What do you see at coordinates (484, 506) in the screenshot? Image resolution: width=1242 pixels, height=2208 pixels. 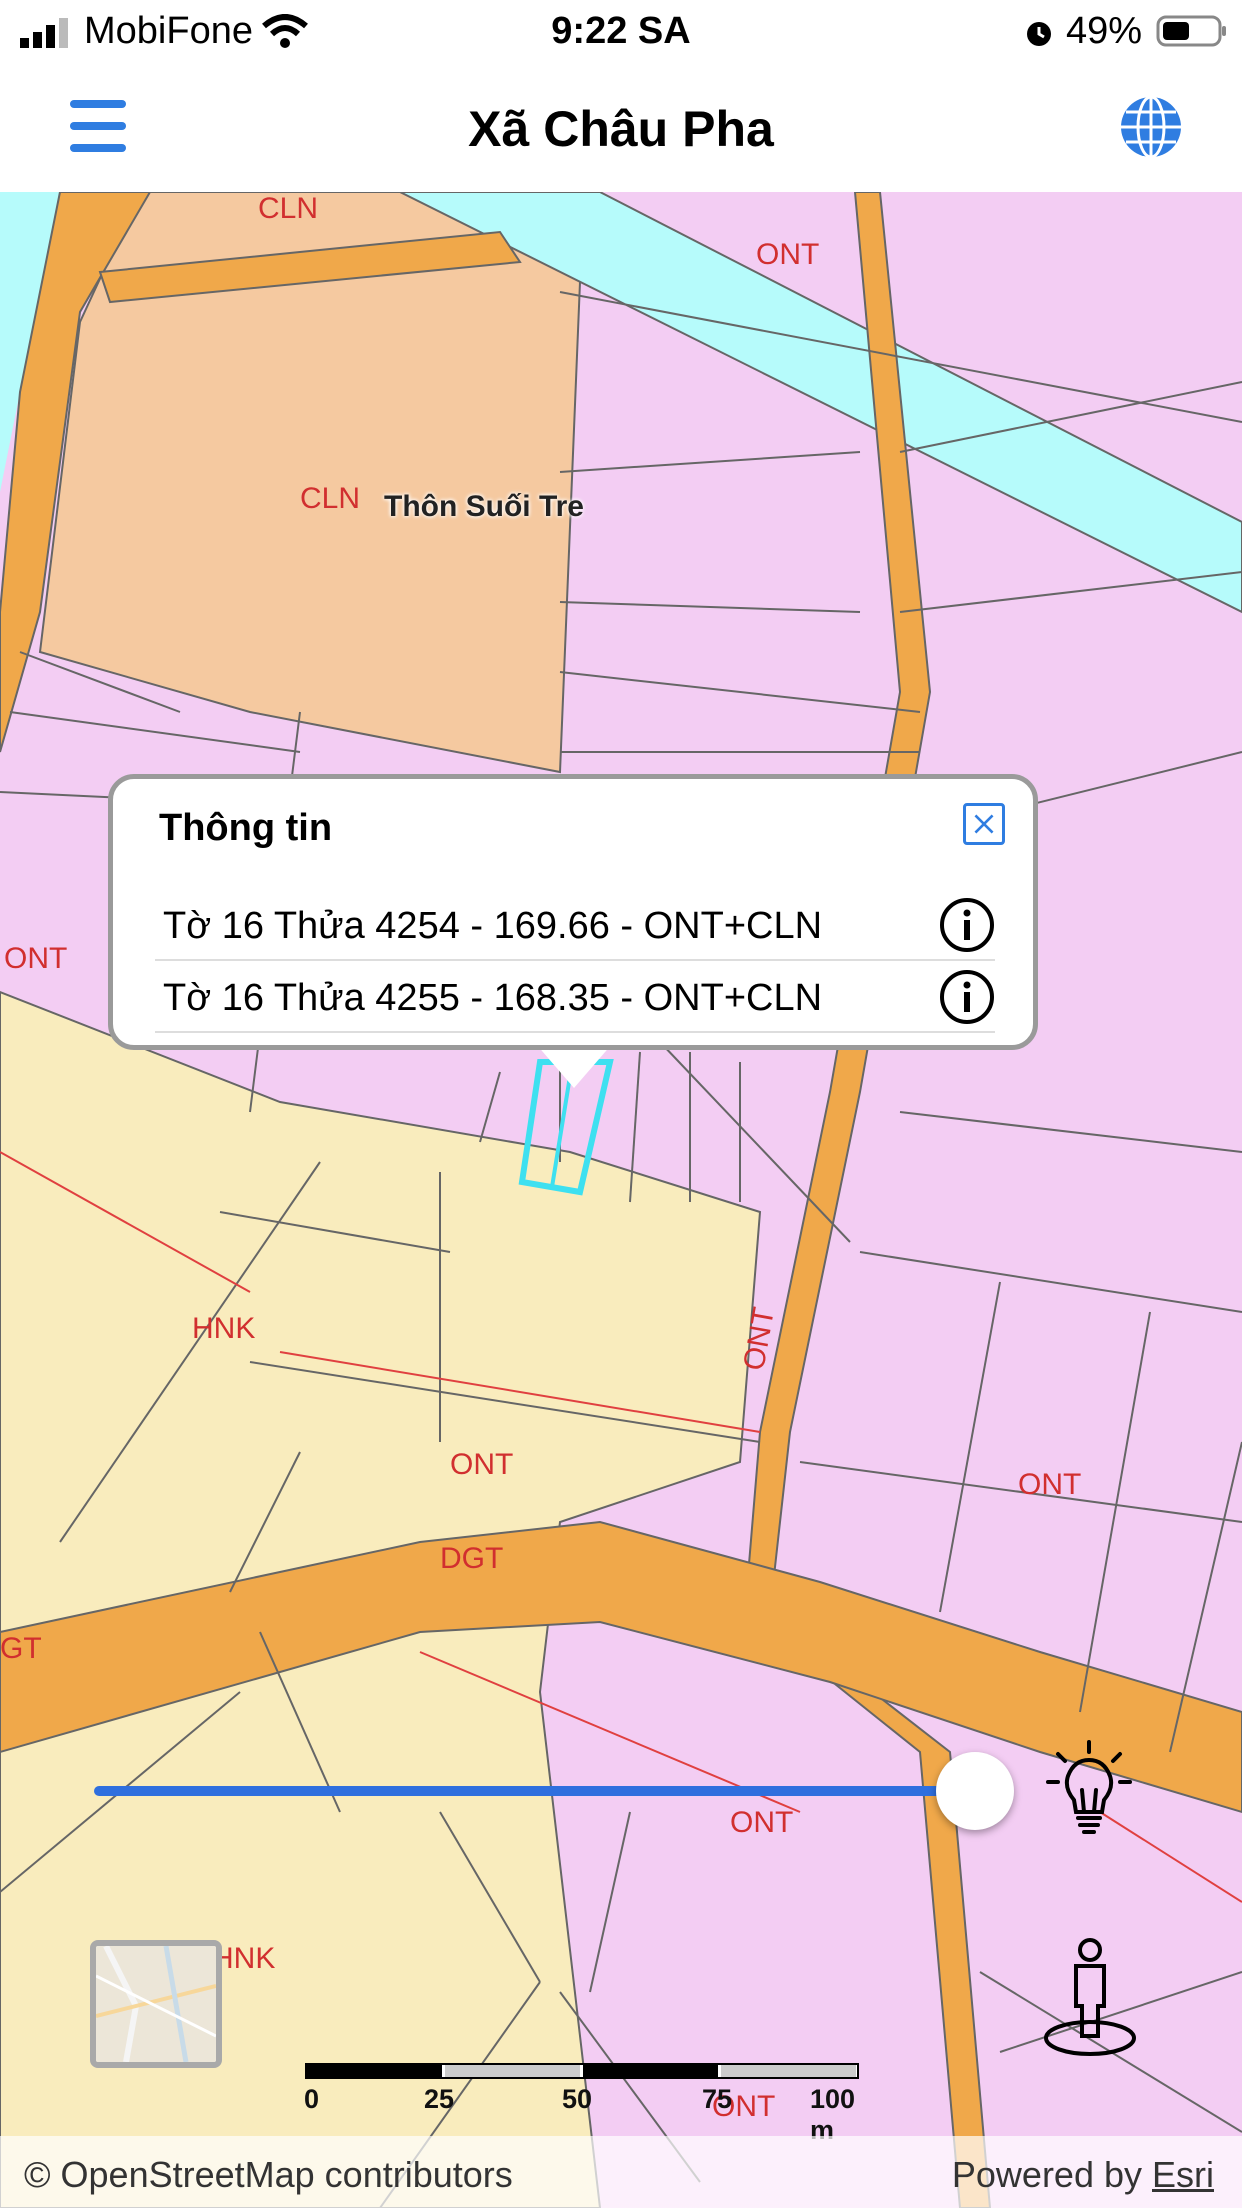 I see `place-name-label: Thôn Suối Tre` at bounding box center [484, 506].